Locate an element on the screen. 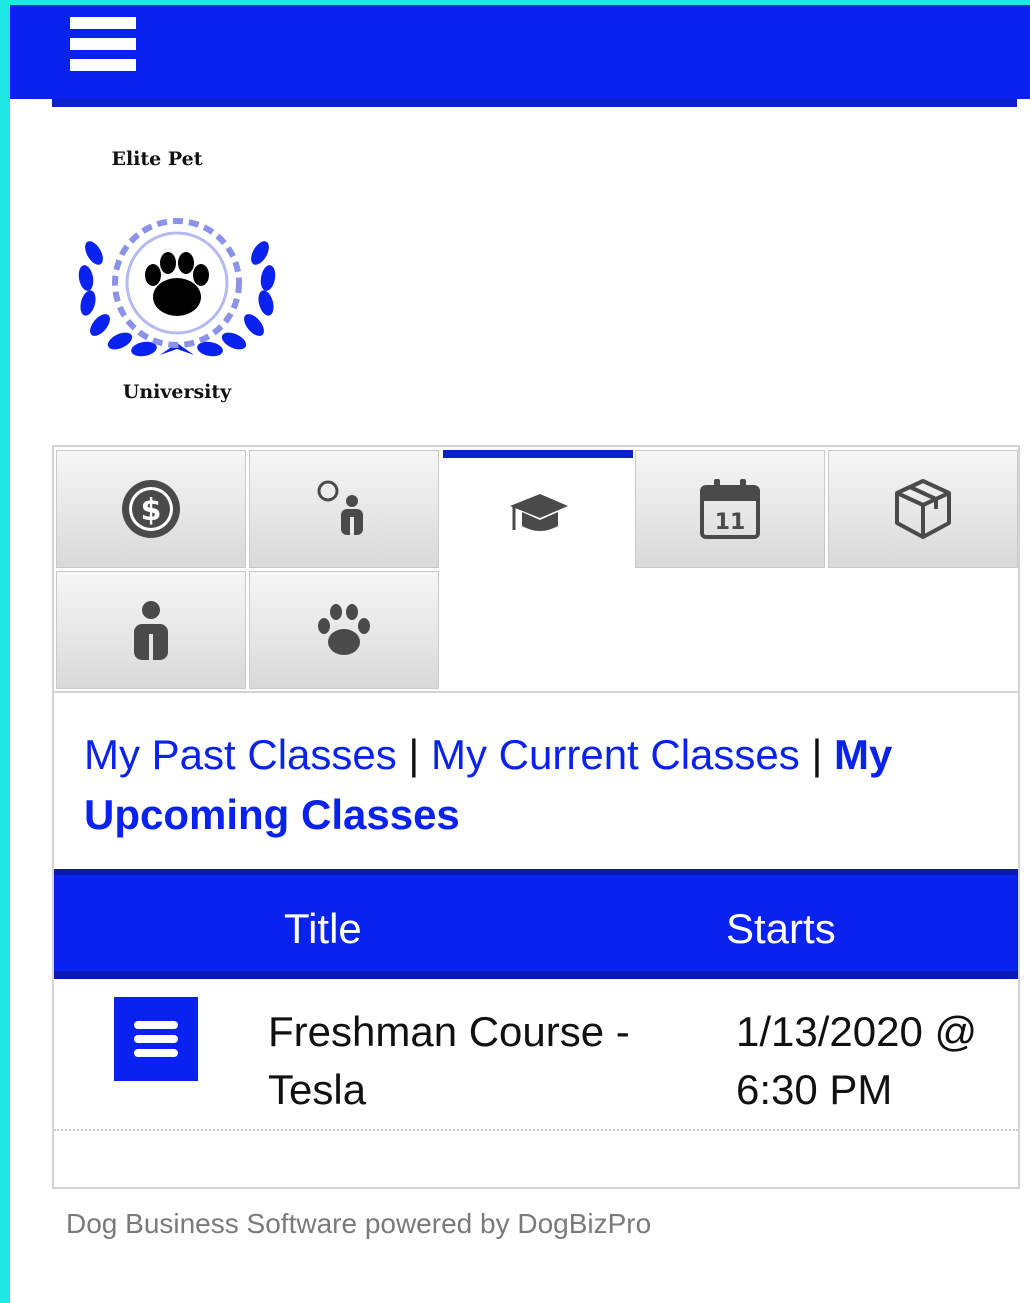 This screenshot has height=1303, width=1030. dollar-coin-icon: $ is located at coordinates (151, 509).